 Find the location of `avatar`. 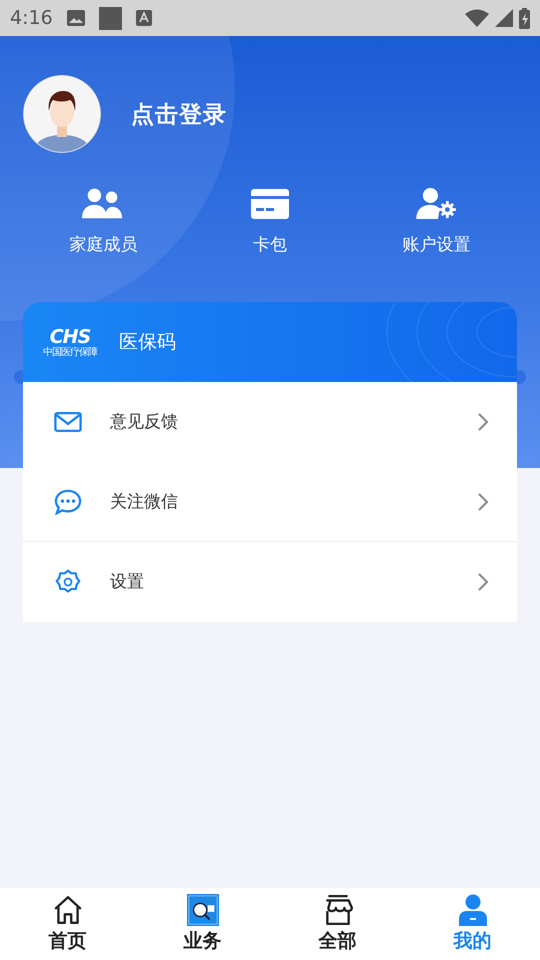

avatar is located at coordinates (62, 114).